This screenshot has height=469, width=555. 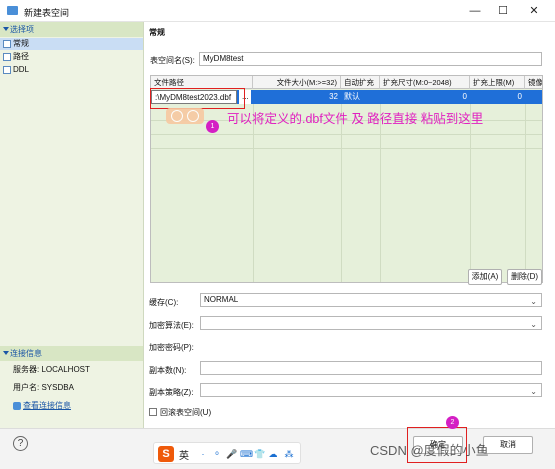 I want to click on encrypt-algorithm-label: 加密算法(E):, so click(x=171, y=325).